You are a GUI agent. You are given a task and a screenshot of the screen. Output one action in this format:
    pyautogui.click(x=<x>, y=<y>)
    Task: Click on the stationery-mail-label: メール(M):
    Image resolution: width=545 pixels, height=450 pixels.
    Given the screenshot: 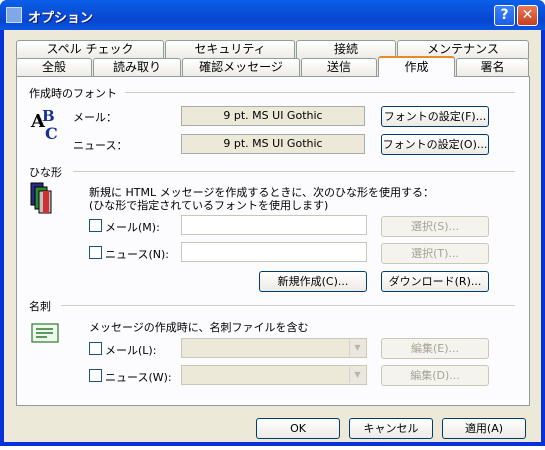 What is the action you would take?
    pyautogui.click(x=132, y=227)
    